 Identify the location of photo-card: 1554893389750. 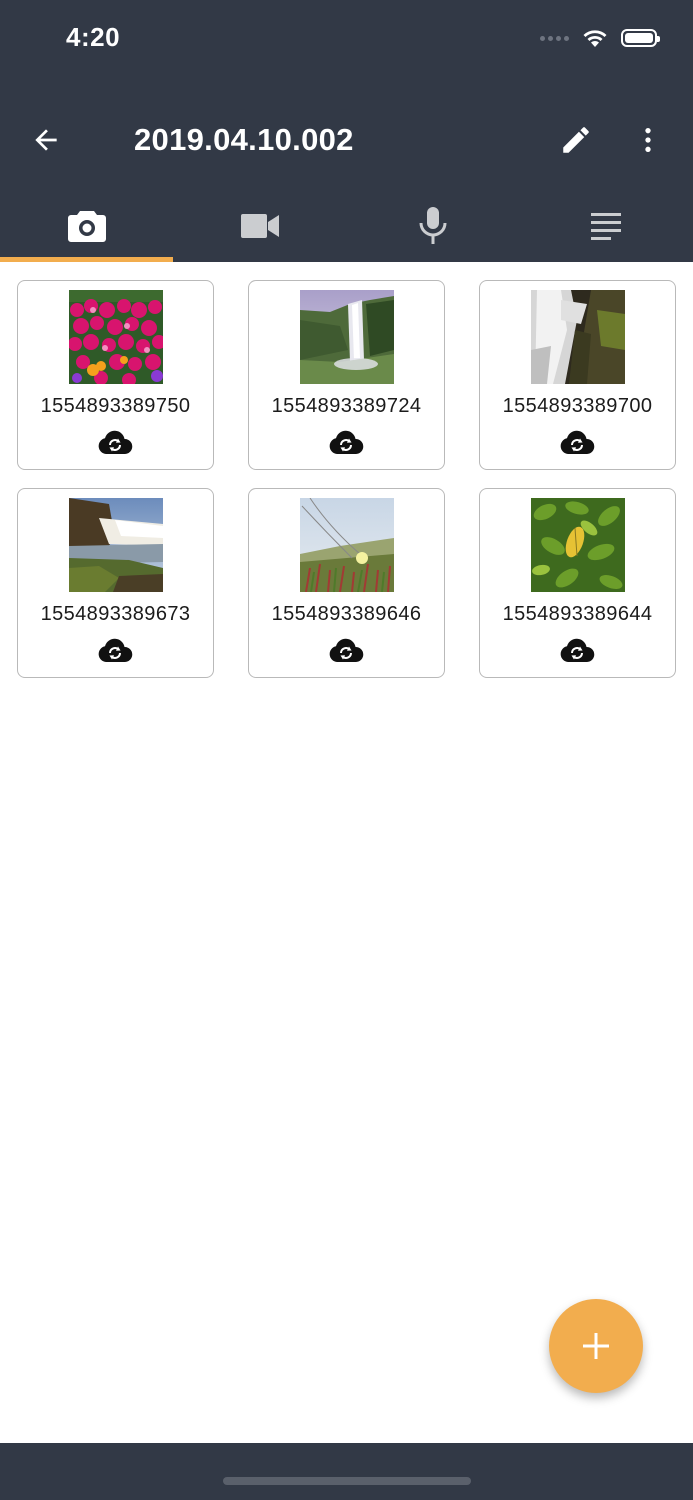
(115, 375).